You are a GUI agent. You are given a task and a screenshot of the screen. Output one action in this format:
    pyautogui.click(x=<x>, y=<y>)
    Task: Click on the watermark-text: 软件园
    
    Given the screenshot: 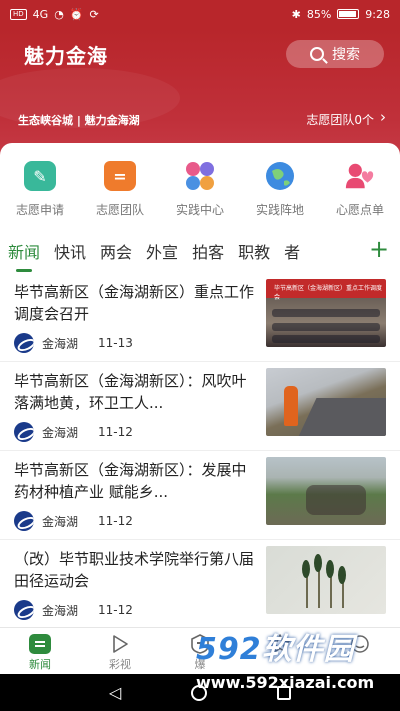 What is the action you would take?
    pyautogui.click(x=308, y=649)
    